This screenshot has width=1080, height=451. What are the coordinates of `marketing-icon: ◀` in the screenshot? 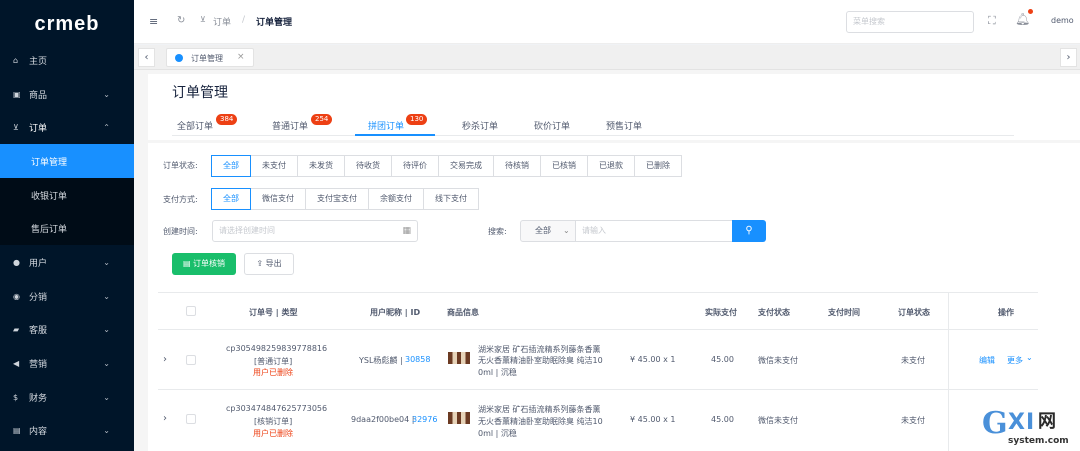 It's located at (16, 363).